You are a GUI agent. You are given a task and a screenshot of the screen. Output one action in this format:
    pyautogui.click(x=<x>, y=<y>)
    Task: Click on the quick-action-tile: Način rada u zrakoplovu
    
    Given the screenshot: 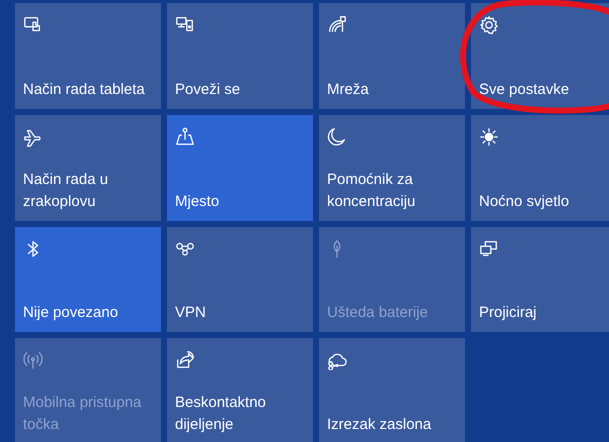 What is the action you would take?
    pyautogui.click(x=88, y=168)
    